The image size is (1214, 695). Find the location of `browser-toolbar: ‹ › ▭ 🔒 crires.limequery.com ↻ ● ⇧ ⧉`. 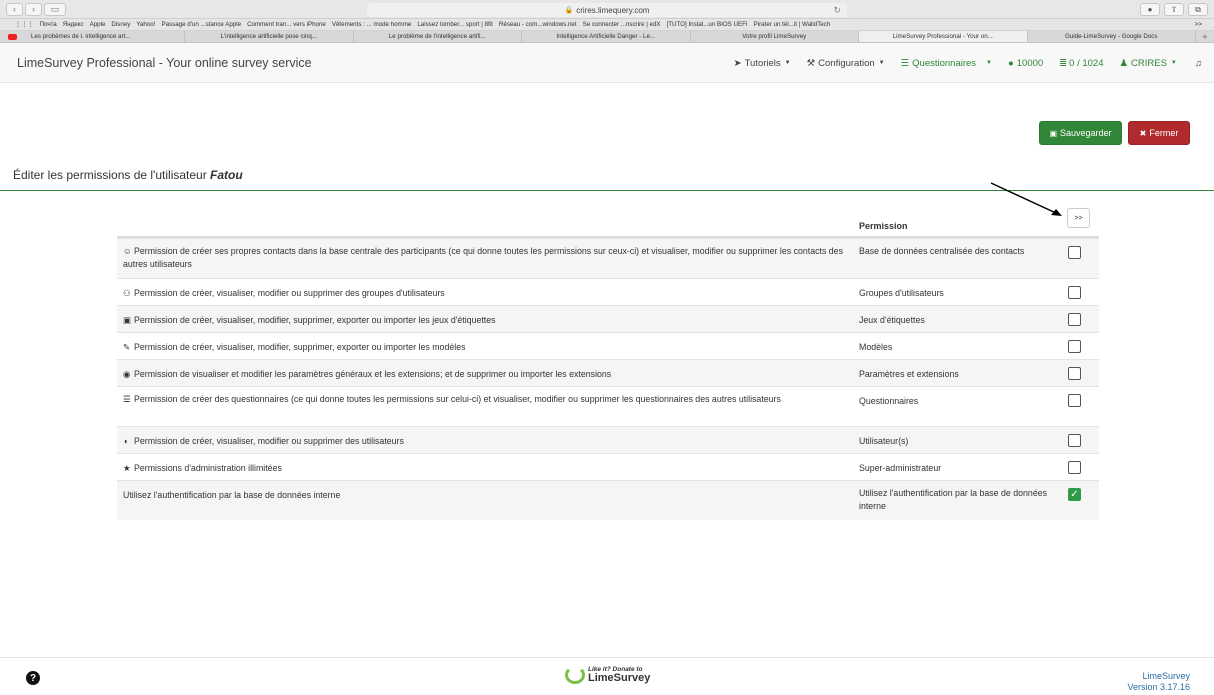

browser-toolbar: ‹ › ▭ 🔒 crires.limequery.com ↻ ● ⇧ ⧉ is located at coordinates (607, 9).